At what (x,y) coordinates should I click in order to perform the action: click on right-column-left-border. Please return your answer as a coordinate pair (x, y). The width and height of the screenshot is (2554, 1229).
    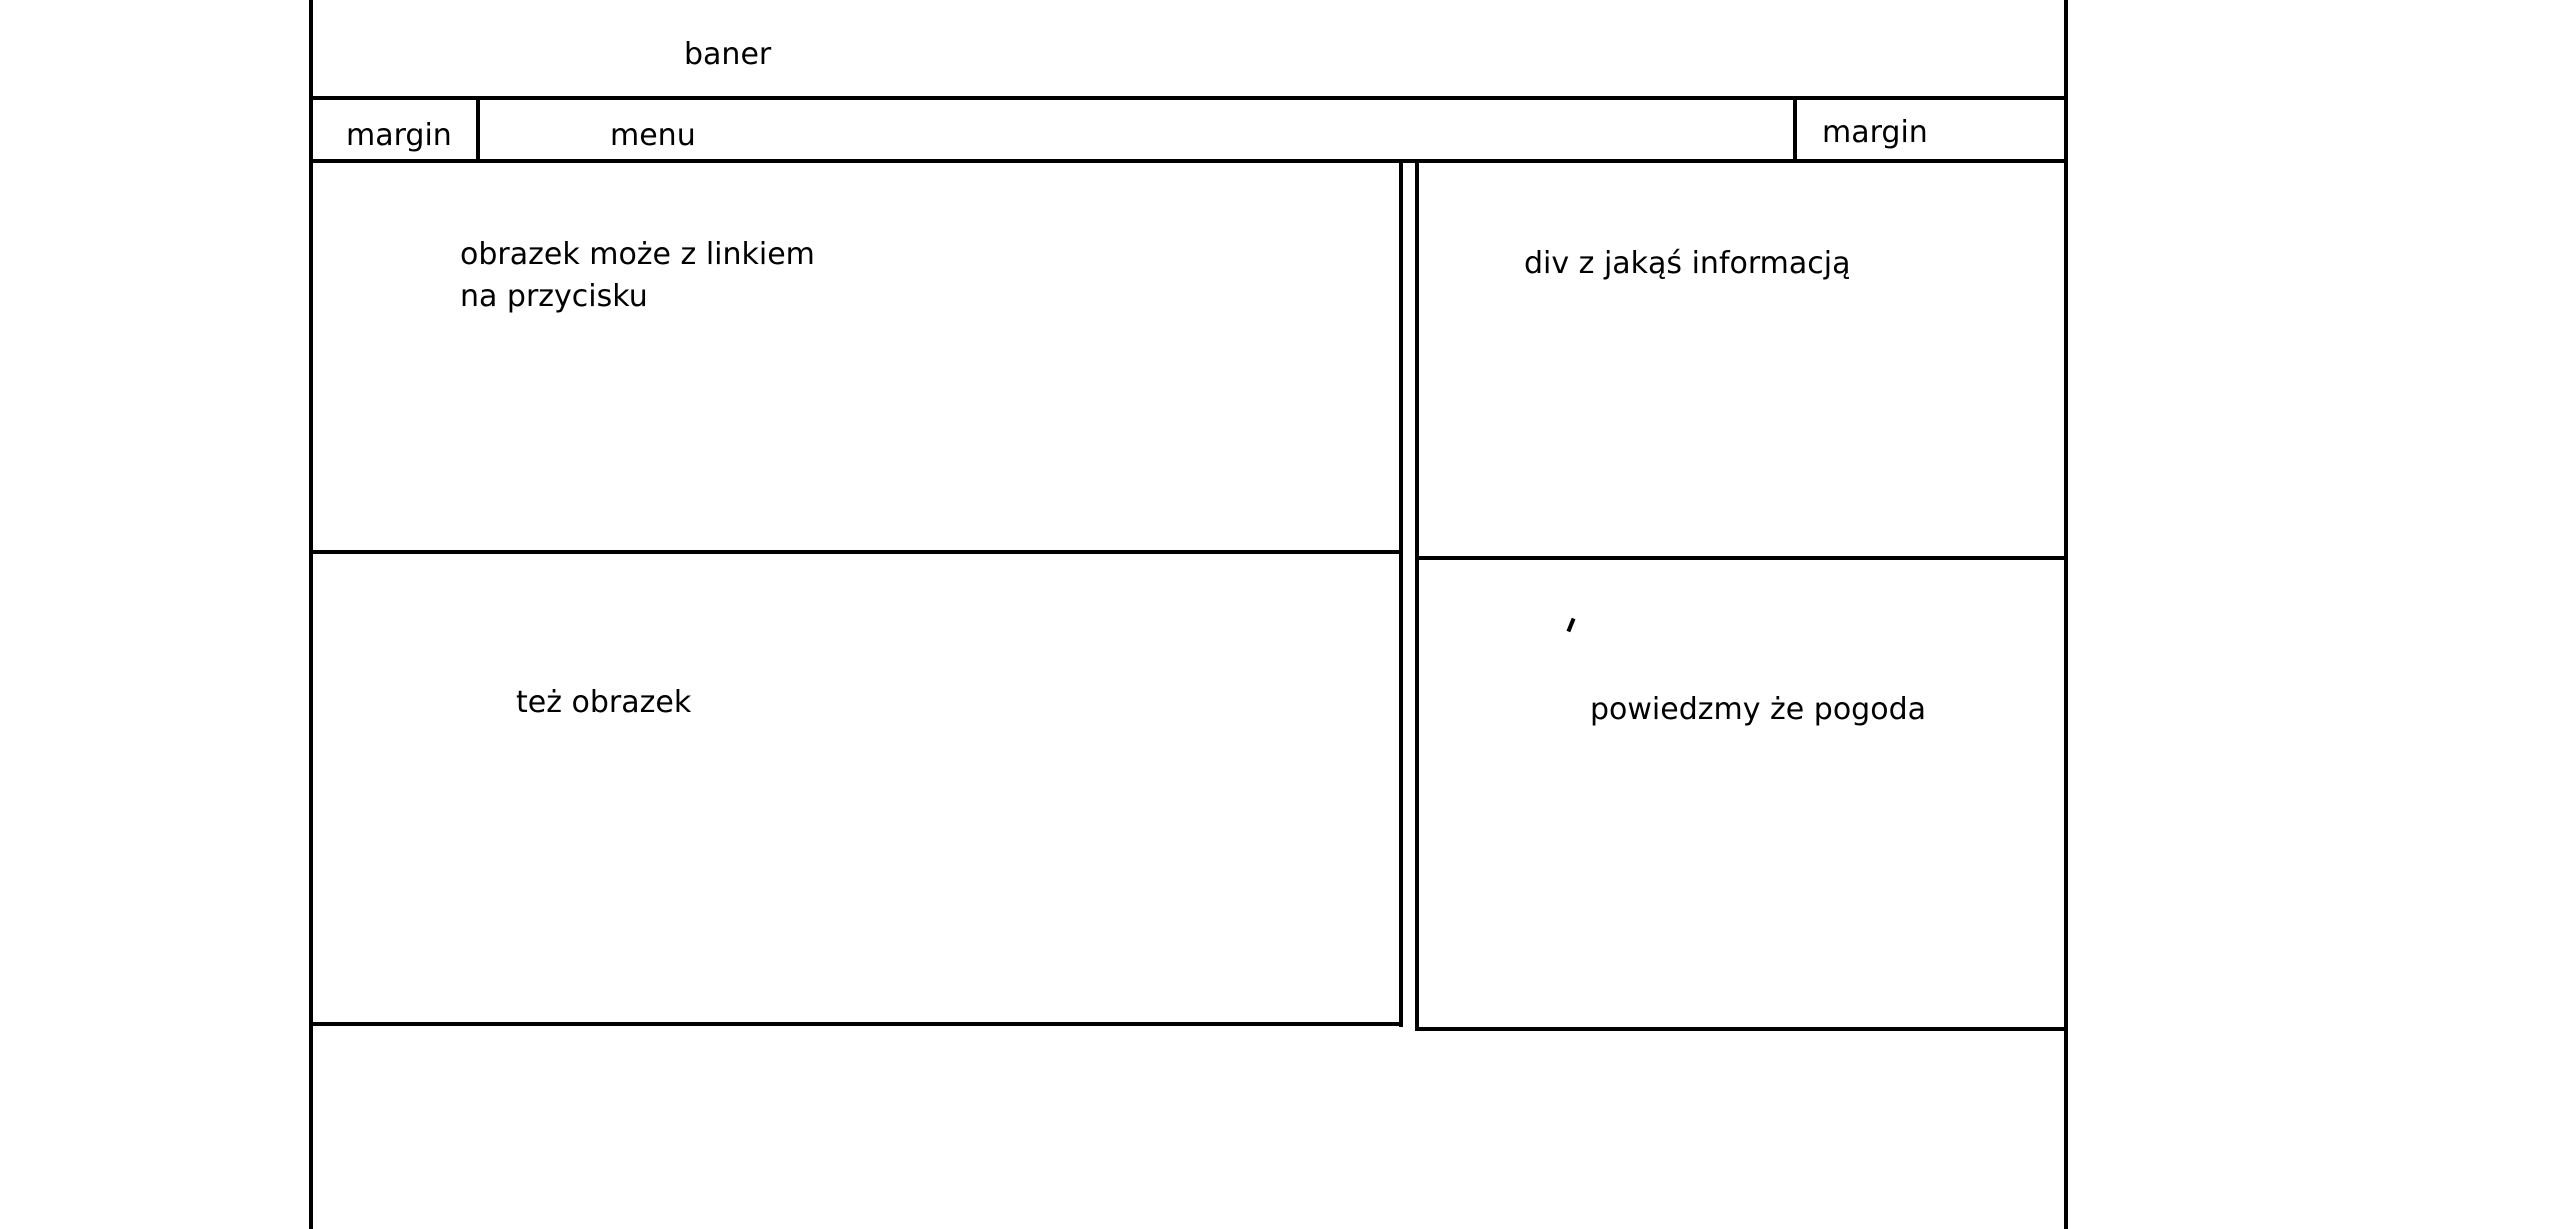
    Looking at the image, I should click on (1417, 595).